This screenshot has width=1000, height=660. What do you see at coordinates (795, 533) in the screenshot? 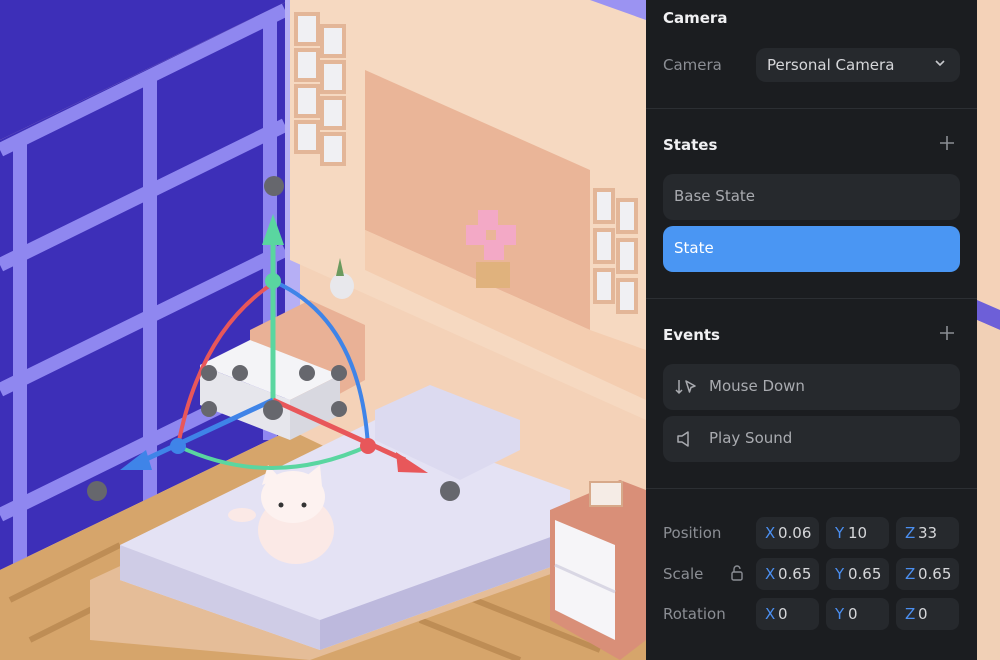
I see `position-x-value: 0.06` at bounding box center [795, 533].